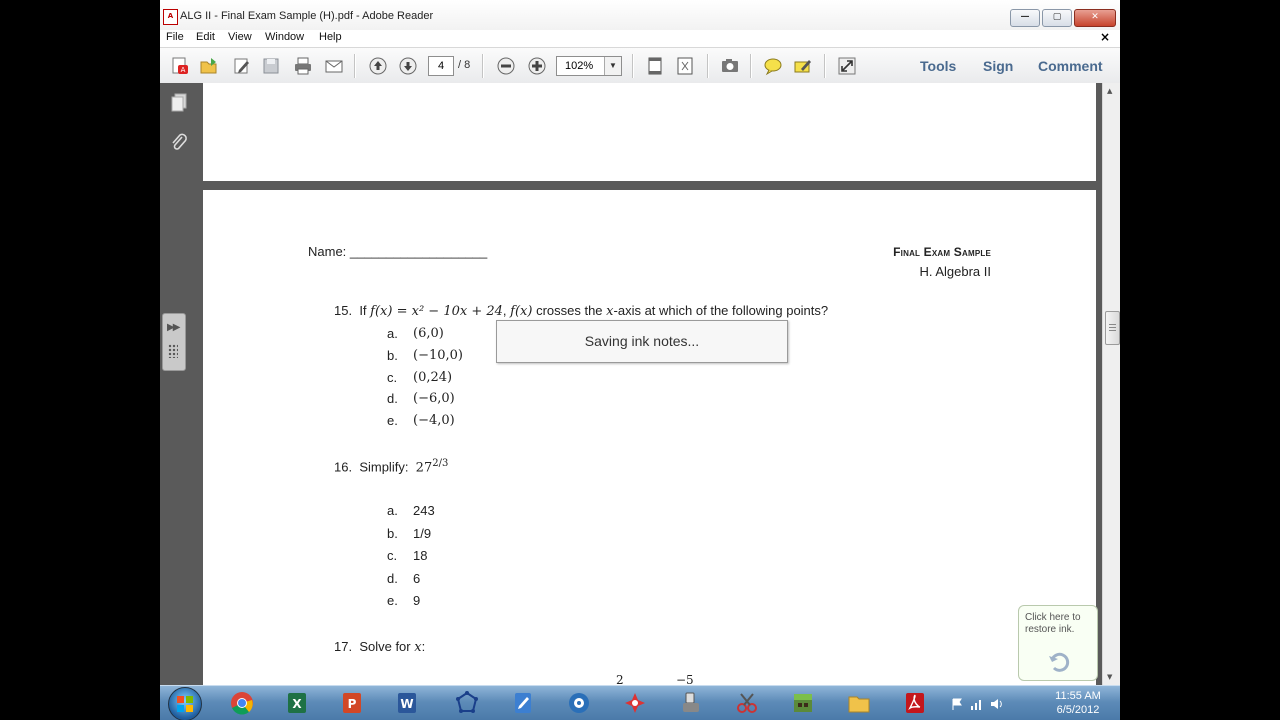 The width and height of the screenshot is (1280, 720). Describe the element at coordinates (506, 66) in the screenshot. I see `zoom-out-icon` at that location.